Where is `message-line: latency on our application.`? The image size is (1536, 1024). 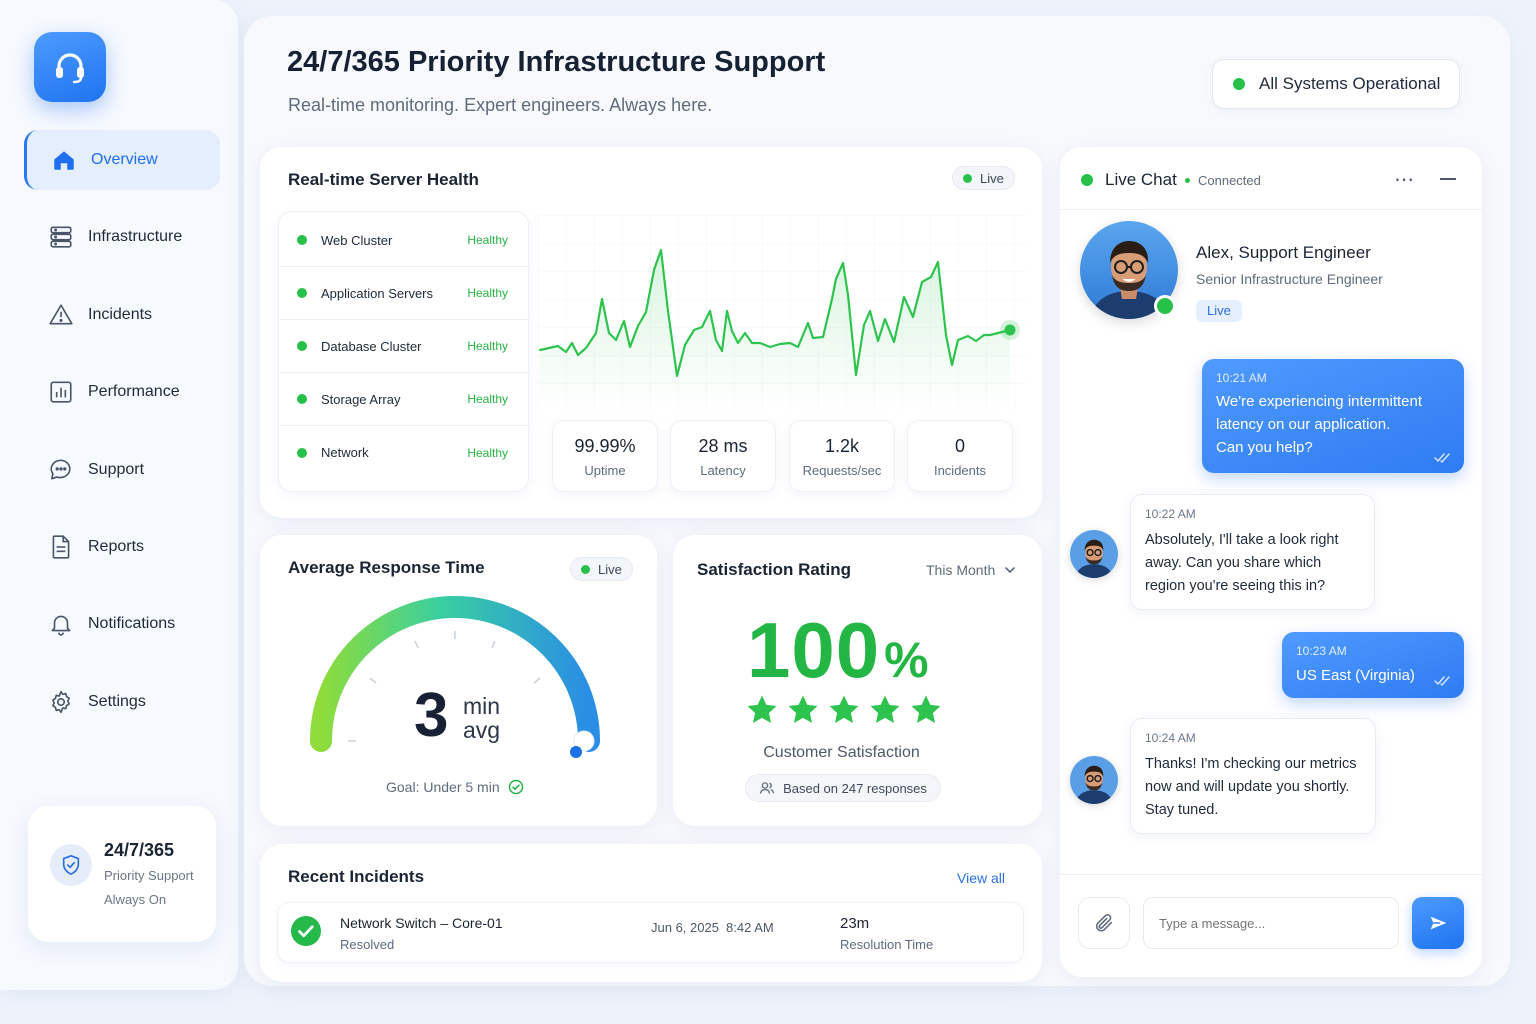
message-line: latency on our application. is located at coordinates (1303, 424).